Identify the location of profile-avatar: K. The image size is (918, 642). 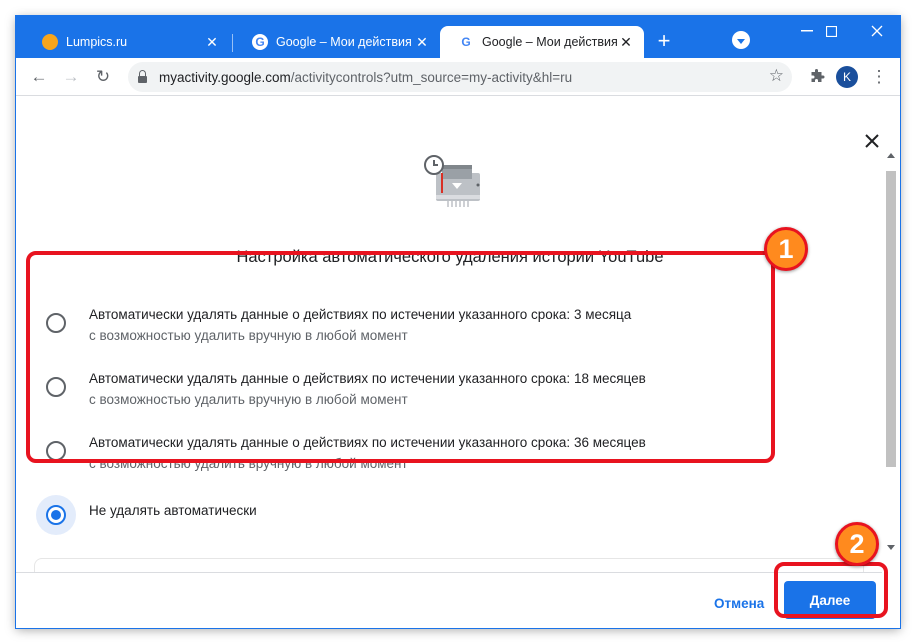
(847, 77).